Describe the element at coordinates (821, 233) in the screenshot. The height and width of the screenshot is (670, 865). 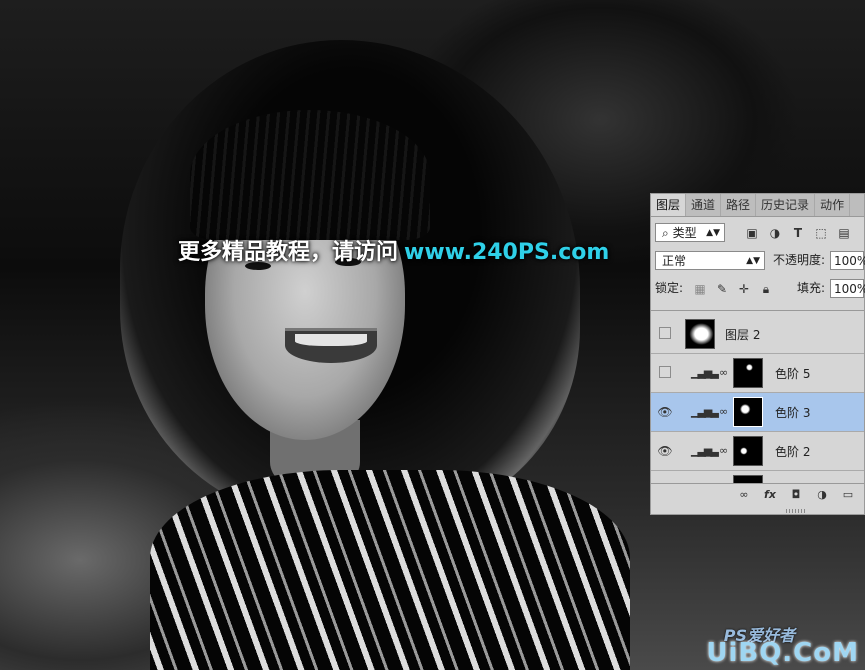
I see `shape-filter-icon: ⬚` at that location.